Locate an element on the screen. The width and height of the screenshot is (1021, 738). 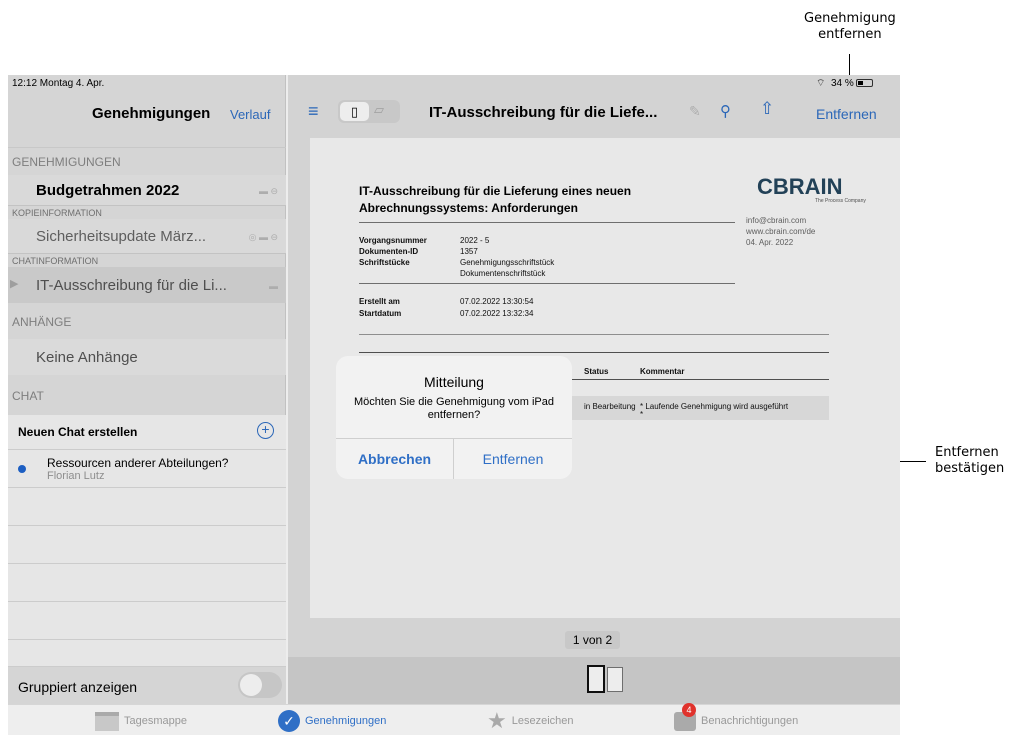
chat-bubble-icon: 4 is located at coordinates (685, 716).